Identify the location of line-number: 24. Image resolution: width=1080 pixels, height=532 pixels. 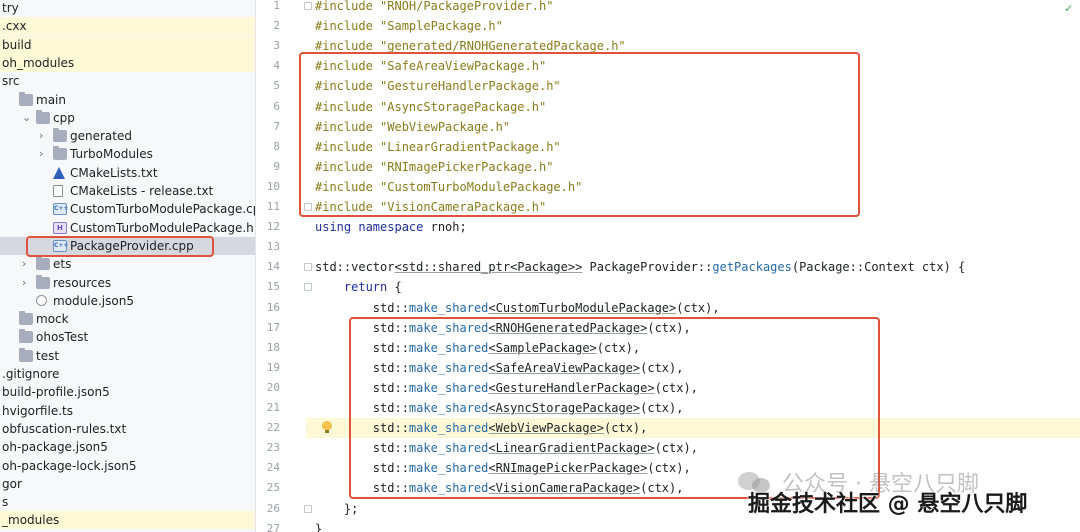
(273, 468).